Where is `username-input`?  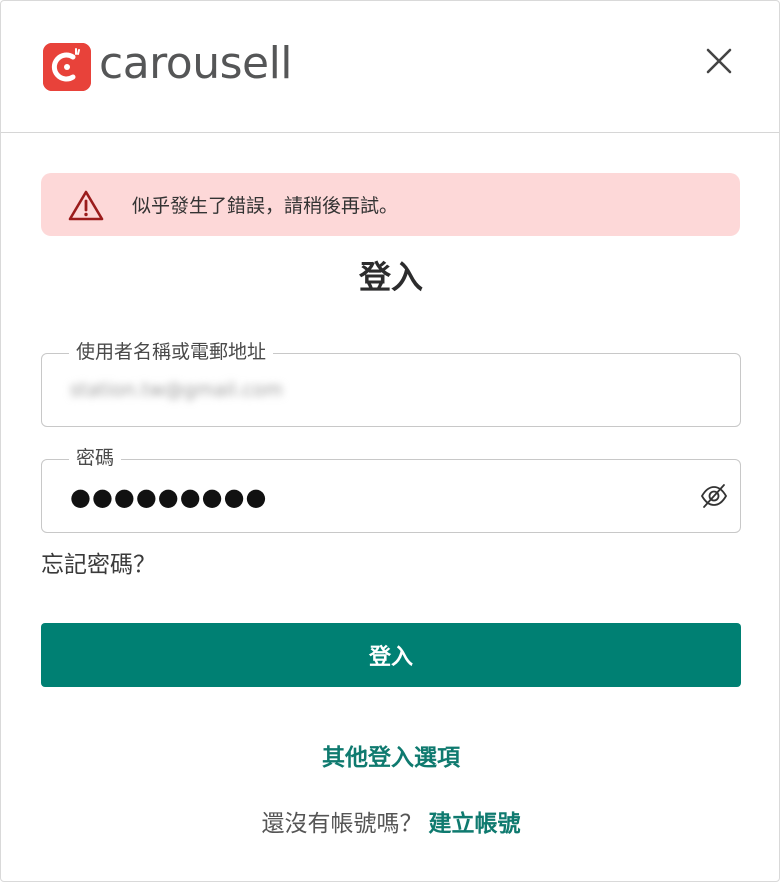 username-input is located at coordinates (375, 390).